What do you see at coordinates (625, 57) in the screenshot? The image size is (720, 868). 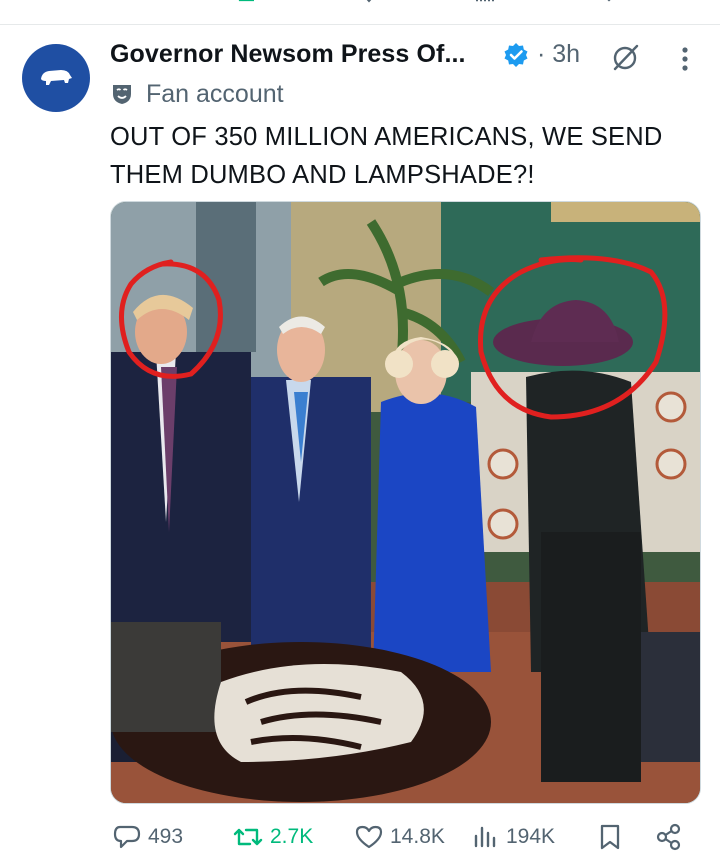 I see `grok-icon` at bounding box center [625, 57].